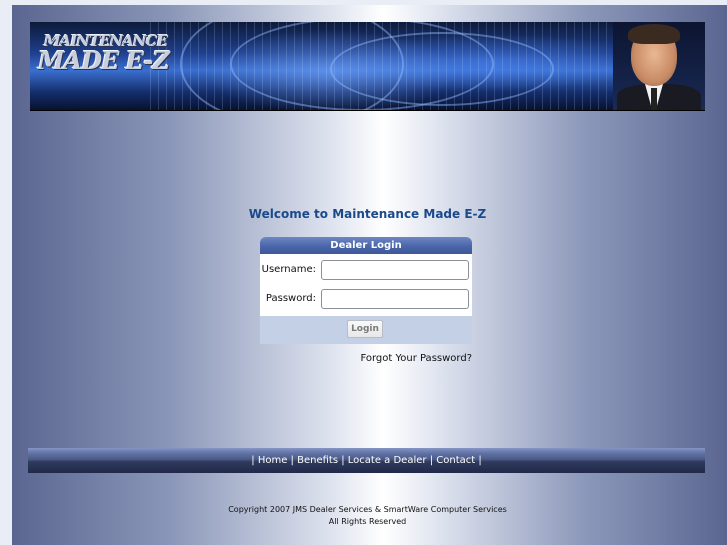  Describe the element at coordinates (395, 299) in the screenshot. I see `password-input` at that location.